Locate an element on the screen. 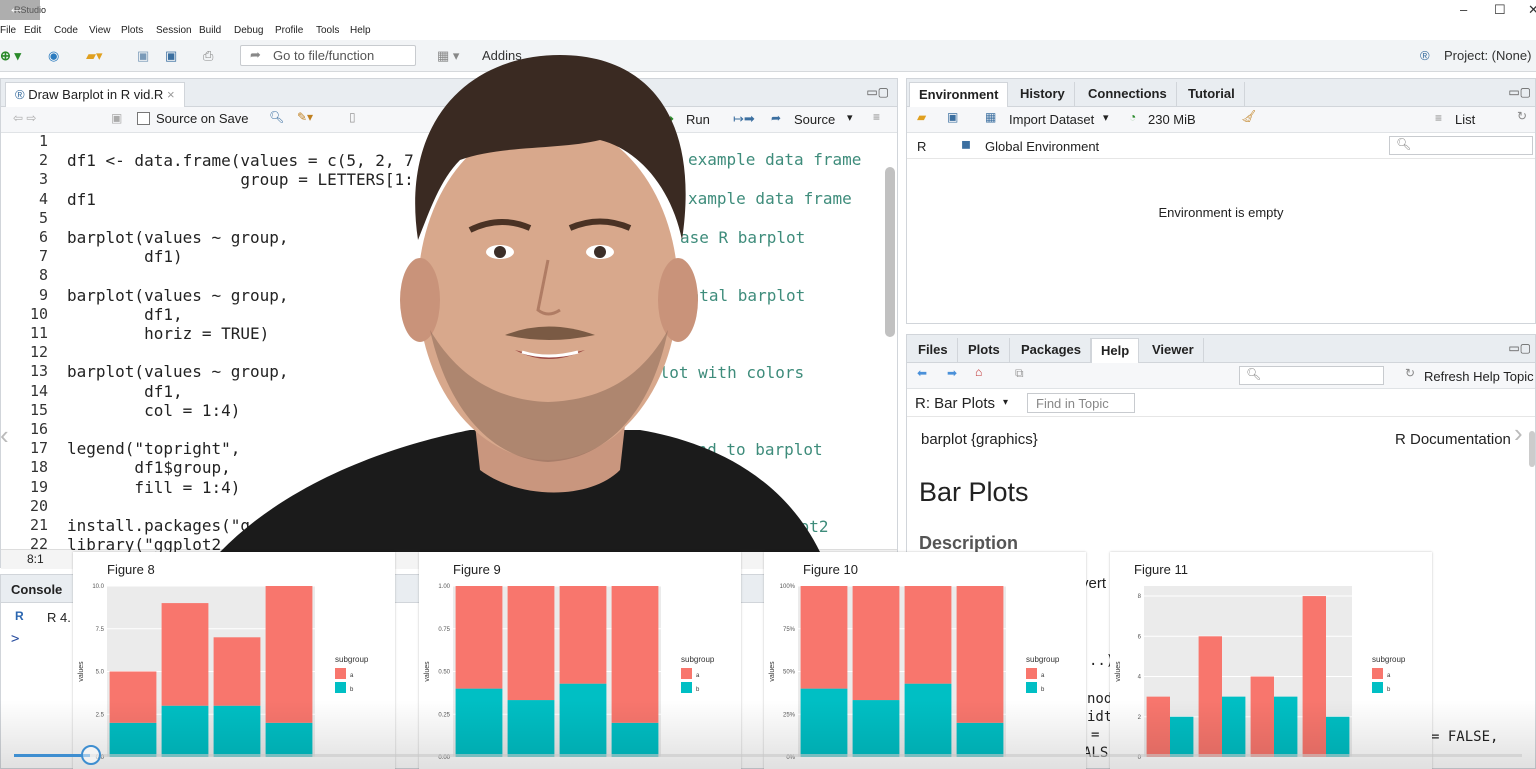 This screenshot has width=1536, height=769. figure-11: Figure 11 8 6 4 2 0 values subgroup a b is located at coordinates (1271, 660).